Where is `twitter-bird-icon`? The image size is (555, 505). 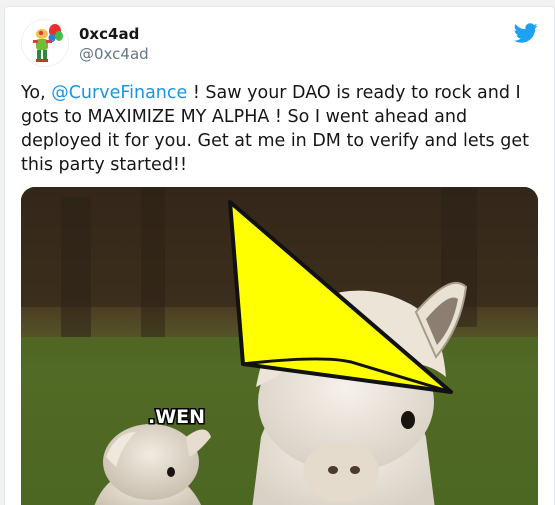
twitter-bird-icon is located at coordinates (525, 33).